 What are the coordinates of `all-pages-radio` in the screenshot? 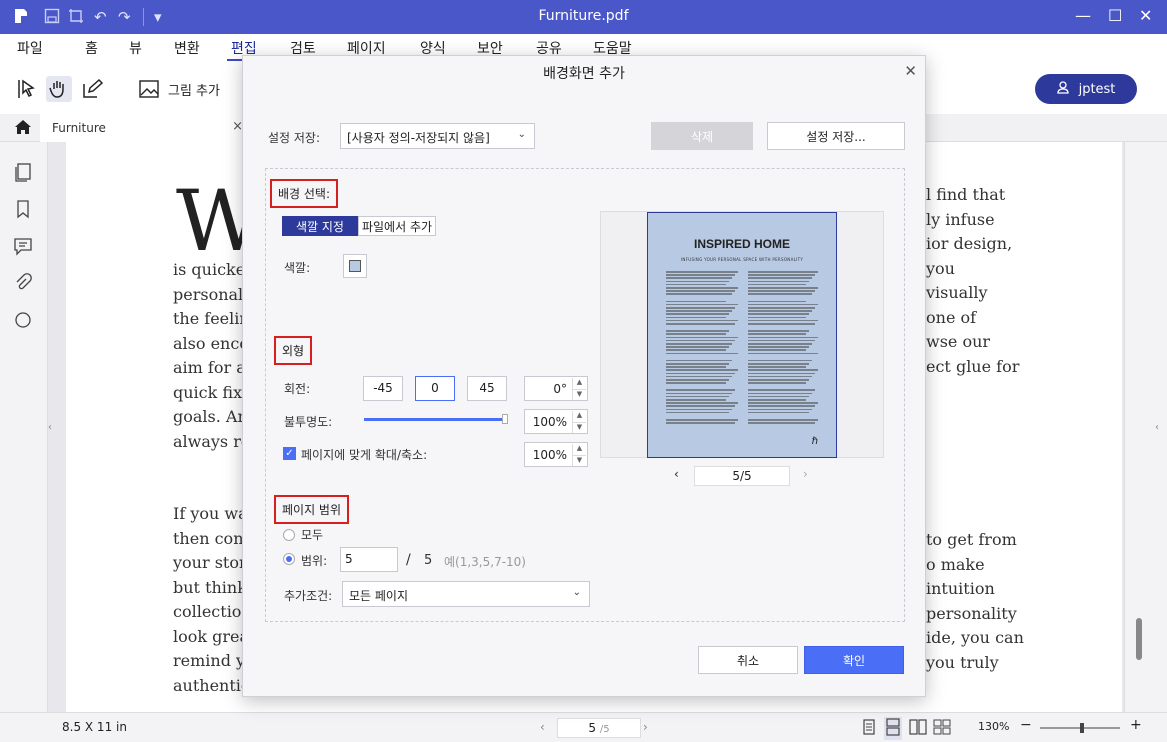 It's located at (289, 535).